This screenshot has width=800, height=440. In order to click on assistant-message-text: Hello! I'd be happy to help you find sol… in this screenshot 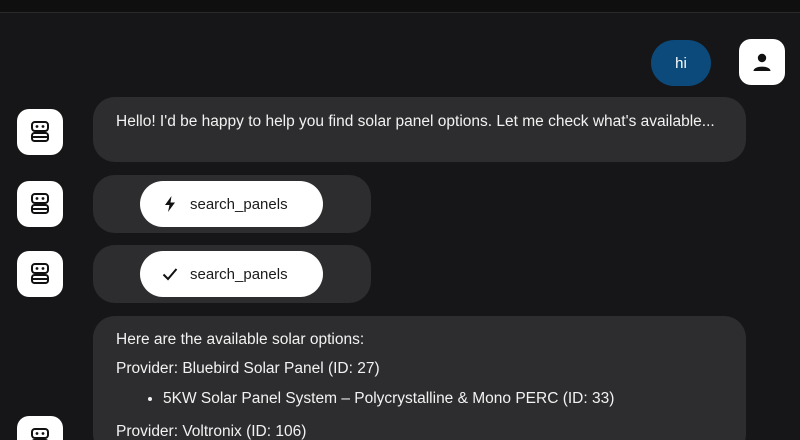, I will do `click(415, 121)`.